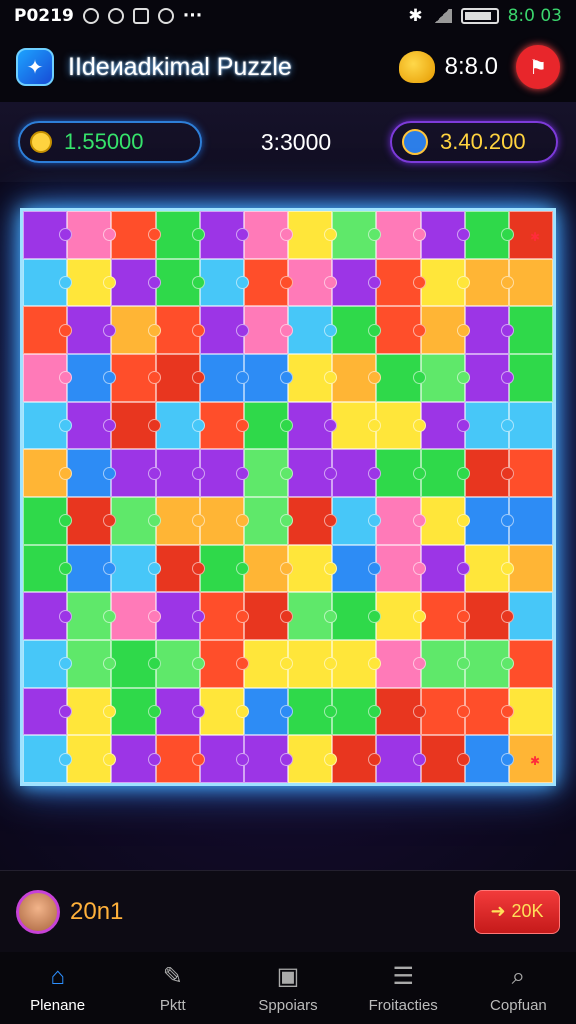 This screenshot has height=1024, width=576. What do you see at coordinates (172, 988) in the screenshot?
I see `nav-item-tools: ✎ Pktt` at bounding box center [172, 988].